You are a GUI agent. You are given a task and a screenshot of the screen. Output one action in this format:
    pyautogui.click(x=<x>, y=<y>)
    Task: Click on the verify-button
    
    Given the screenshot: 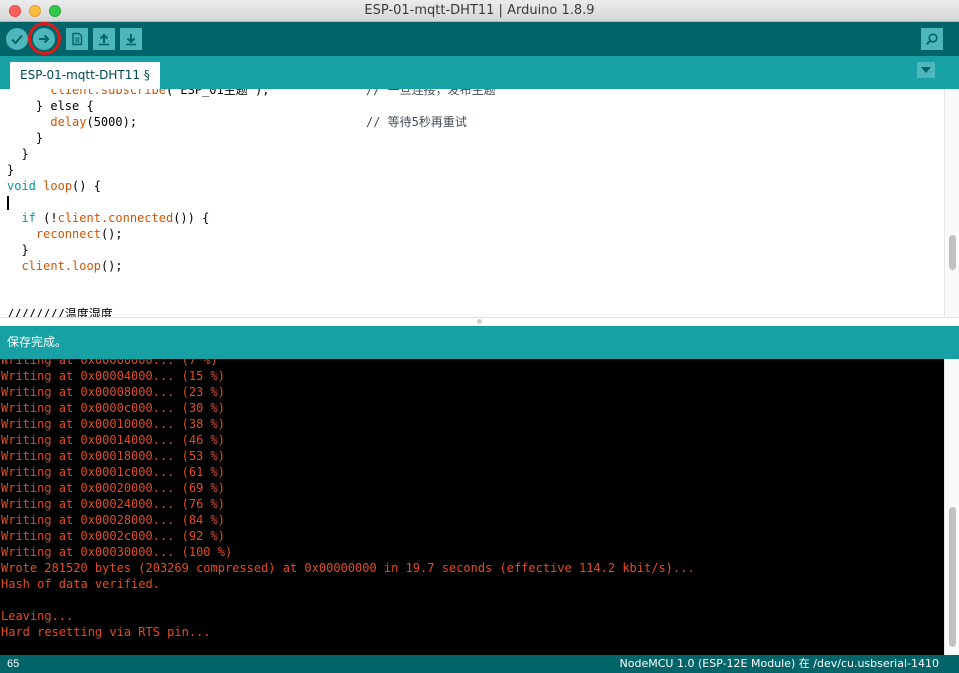 What is the action you would take?
    pyautogui.click(x=17, y=39)
    